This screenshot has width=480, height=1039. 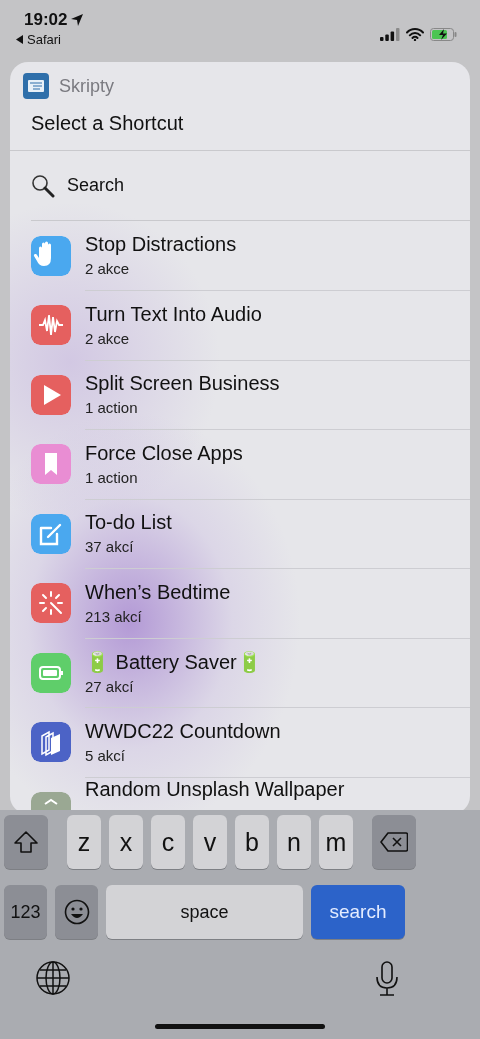 What do you see at coordinates (444, 34) in the screenshot?
I see `battery-charging-icon` at bounding box center [444, 34].